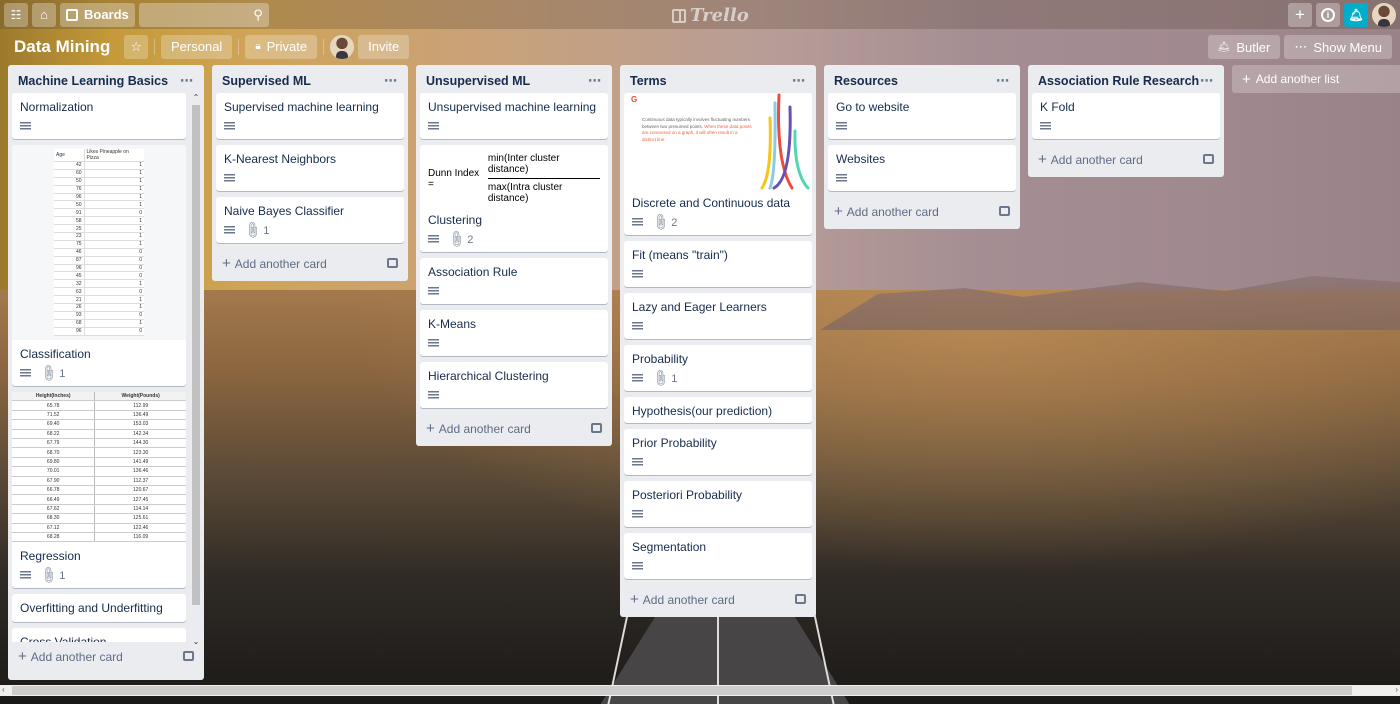  What do you see at coordinates (62, 47) in the screenshot?
I see `board-title: Data Mining` at bounding box center [62, 47].